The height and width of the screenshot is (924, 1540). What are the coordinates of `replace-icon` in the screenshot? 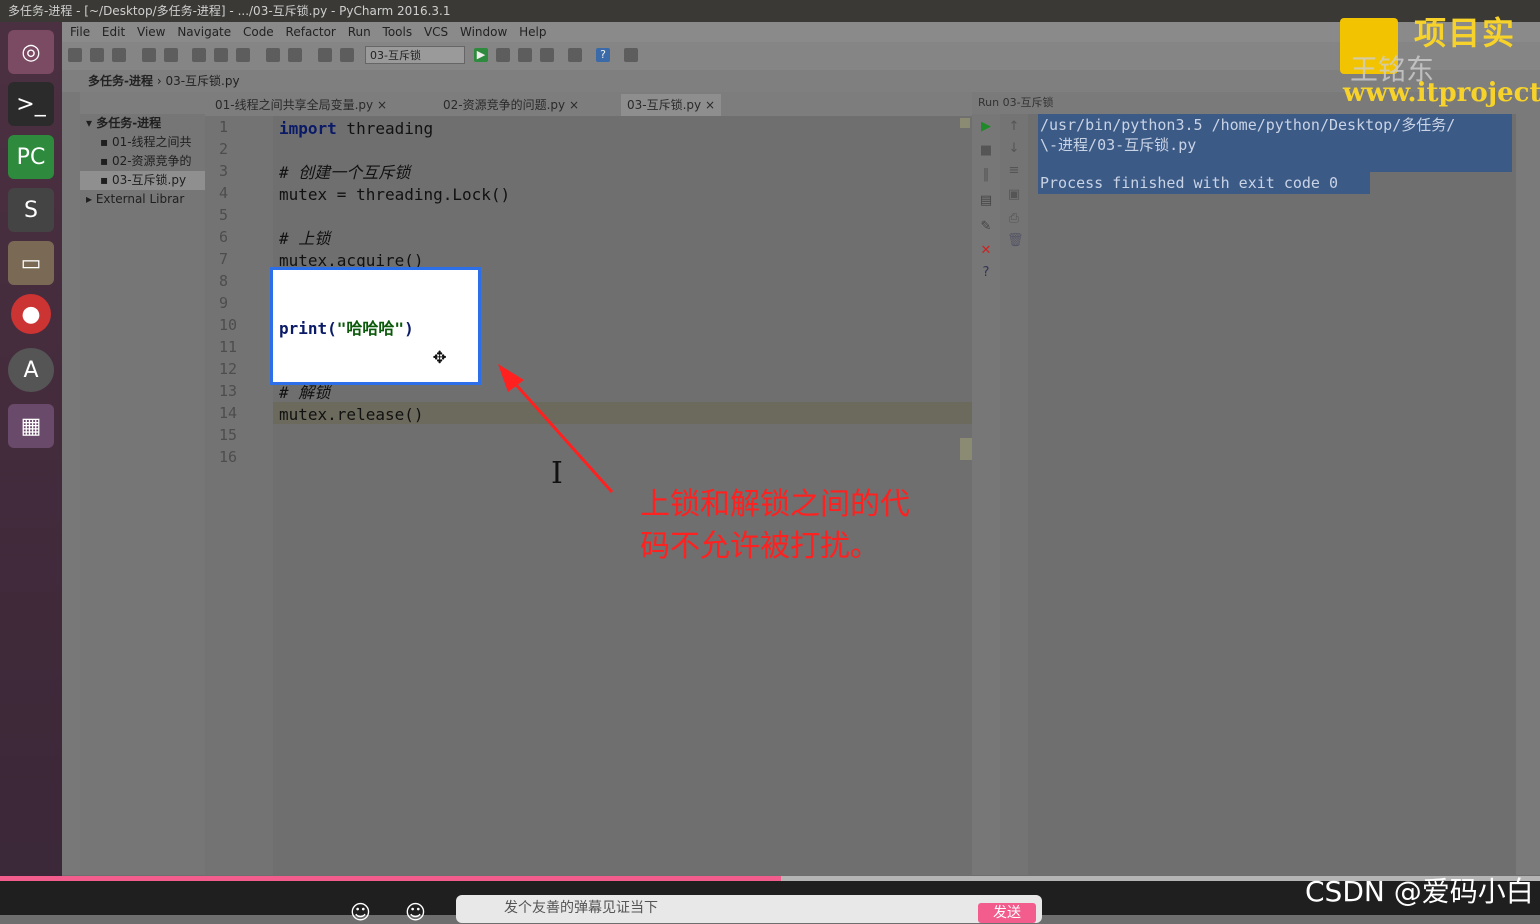 It's located at (295, 55).